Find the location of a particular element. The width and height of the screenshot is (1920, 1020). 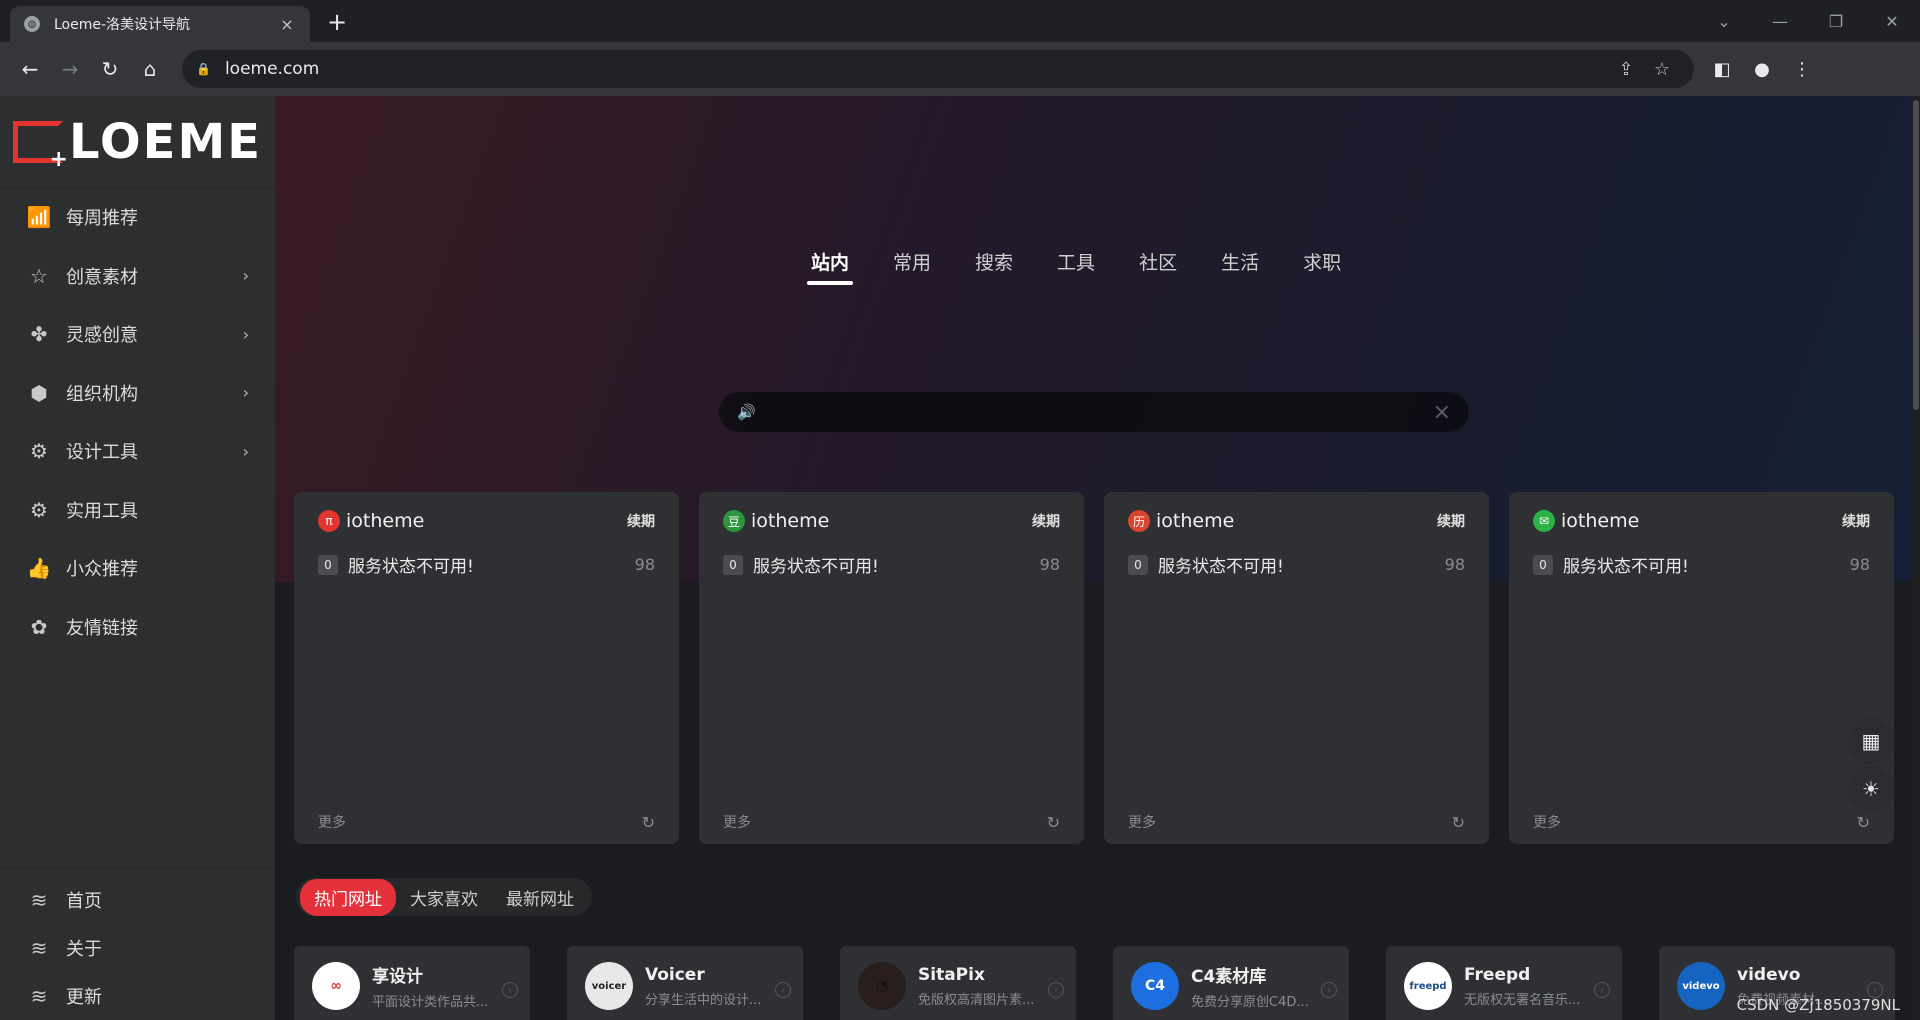

sidebar-item: ✤ 灵感创意 › is located at coordinates (137, 334).